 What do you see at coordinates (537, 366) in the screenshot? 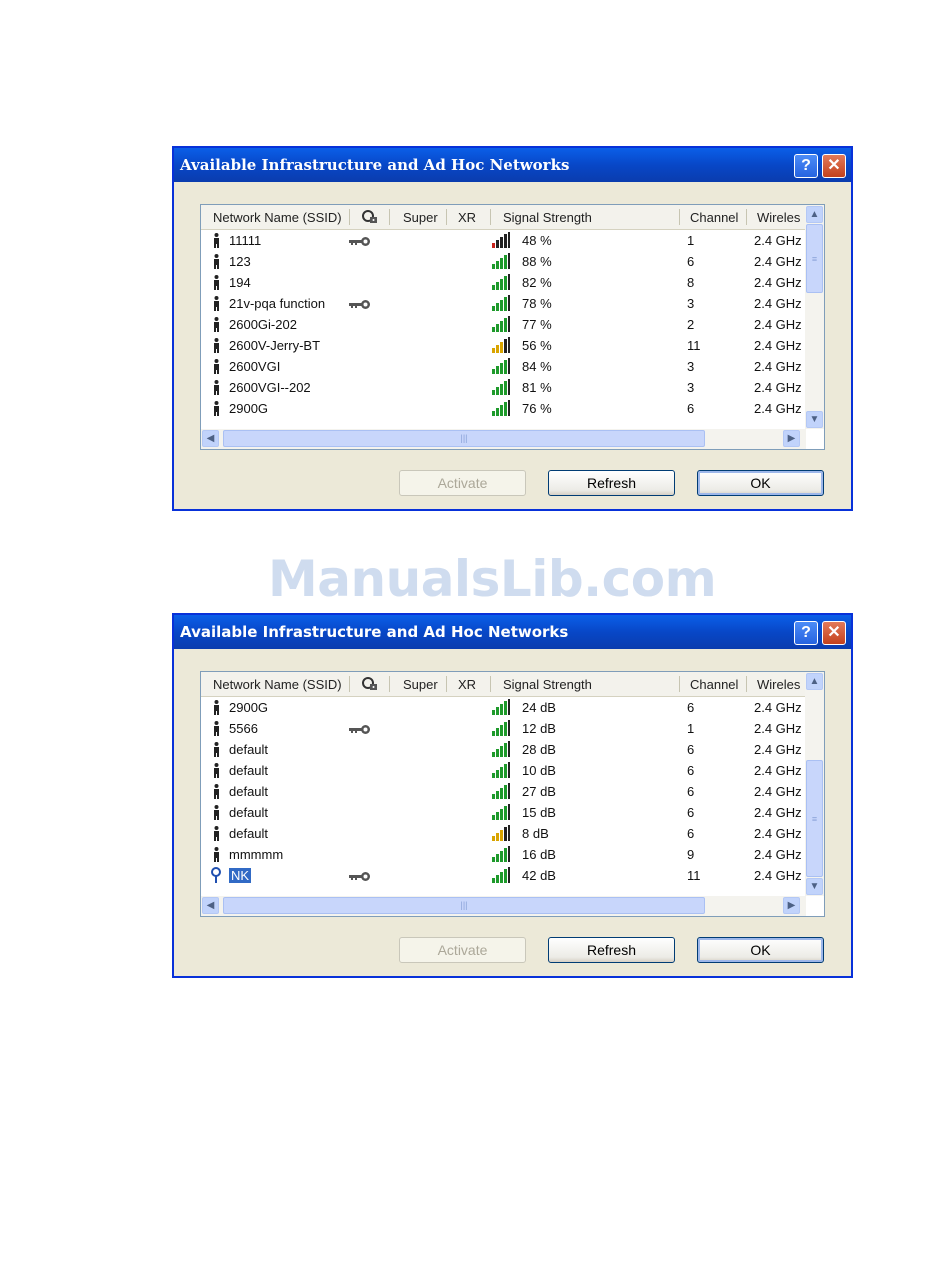
I see `signal-value: 84 %` at bounding box center [537, 366].